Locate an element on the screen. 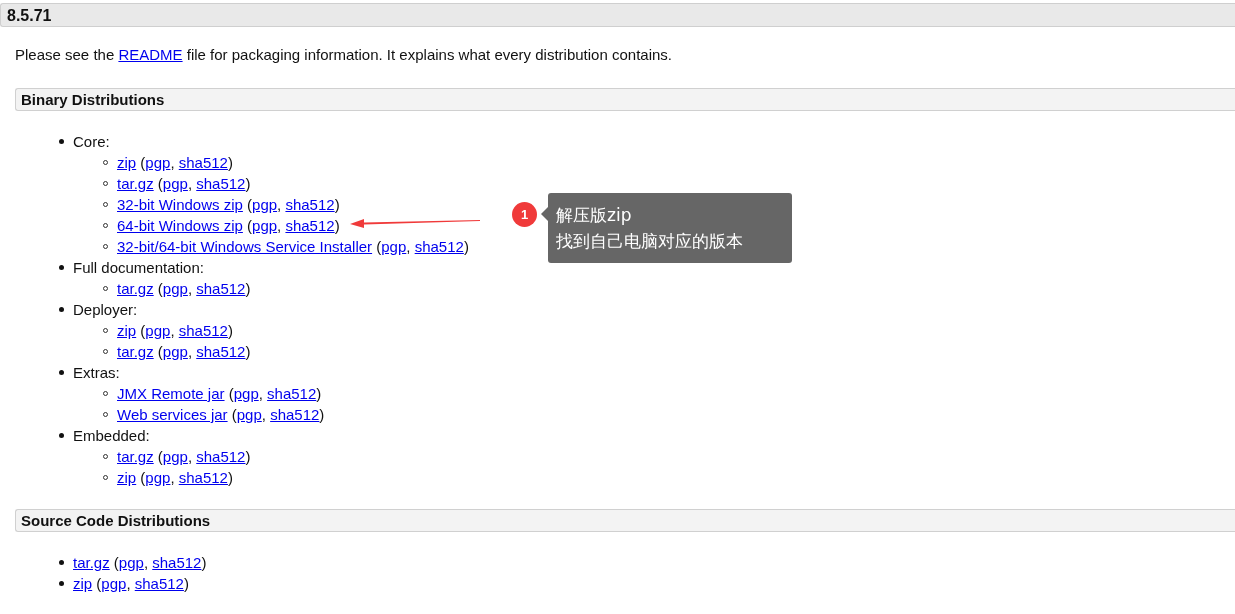 The image size is (1235, 614). callout-text: 解压版zip is located at coordinates (594, 215).